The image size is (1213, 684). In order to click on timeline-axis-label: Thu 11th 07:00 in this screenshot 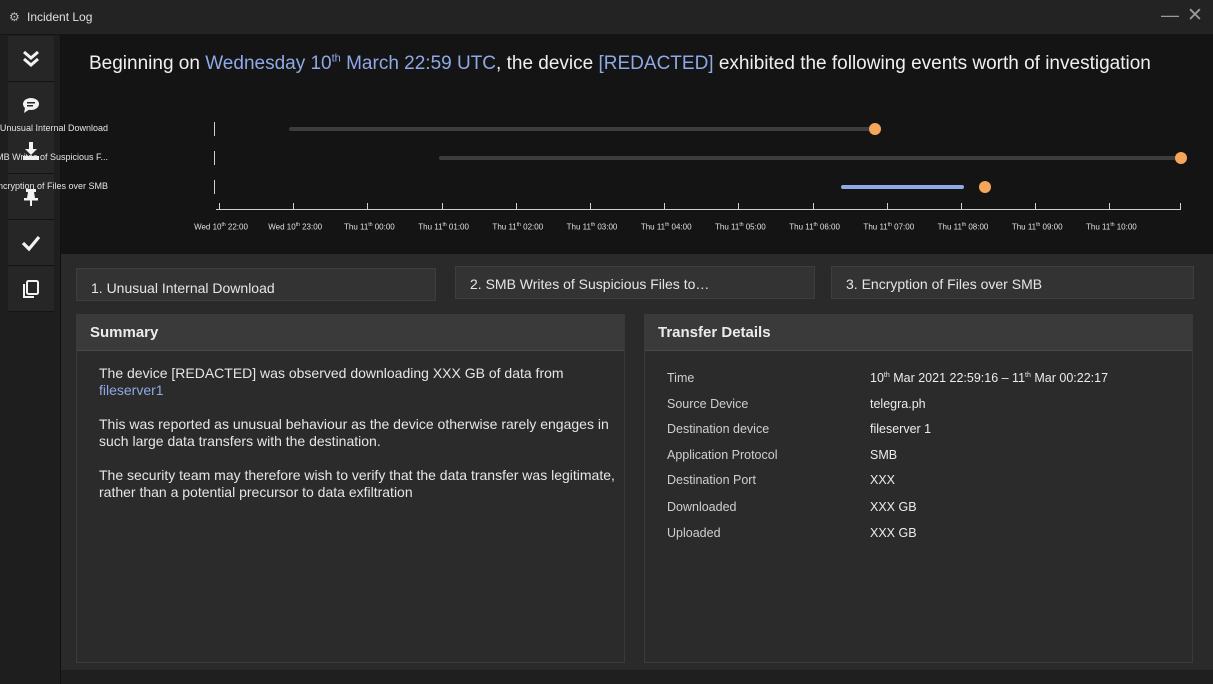, I will do `click(889, 227)`.